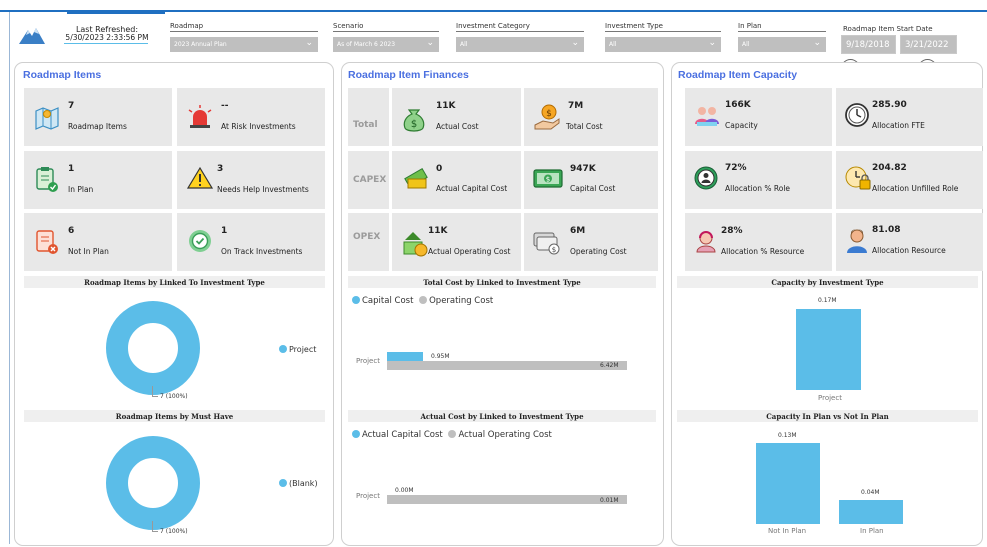 This screenshot has width=987, height=547. What do you see at coordinates (303, 349) in the screenshot?
I see `legend-label: Project` at bounding box center [303, 349].